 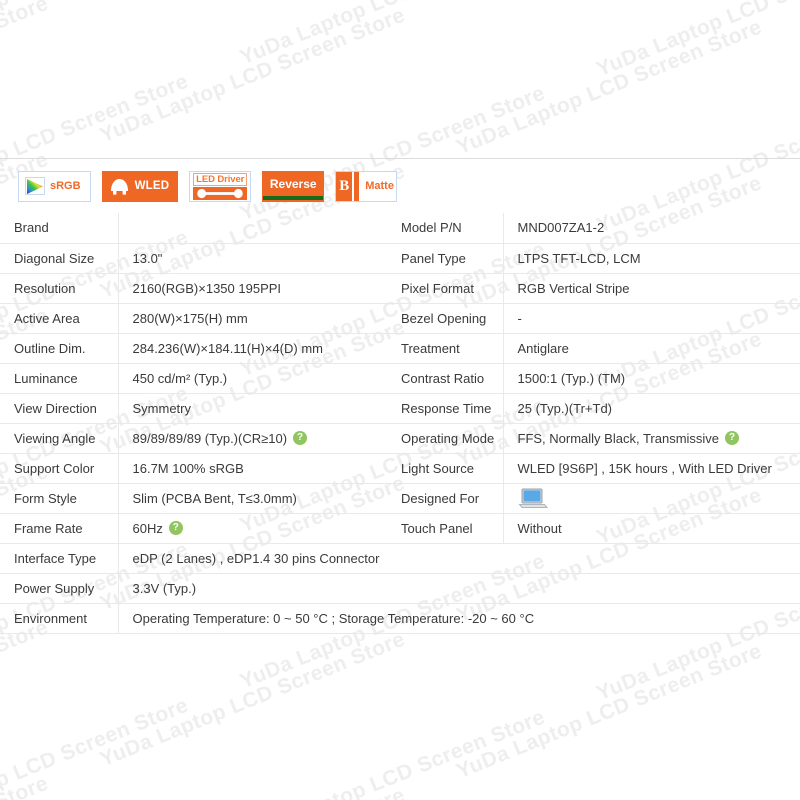 I want to click on spec-label-right: Designed For, so click(x=445, y=498).